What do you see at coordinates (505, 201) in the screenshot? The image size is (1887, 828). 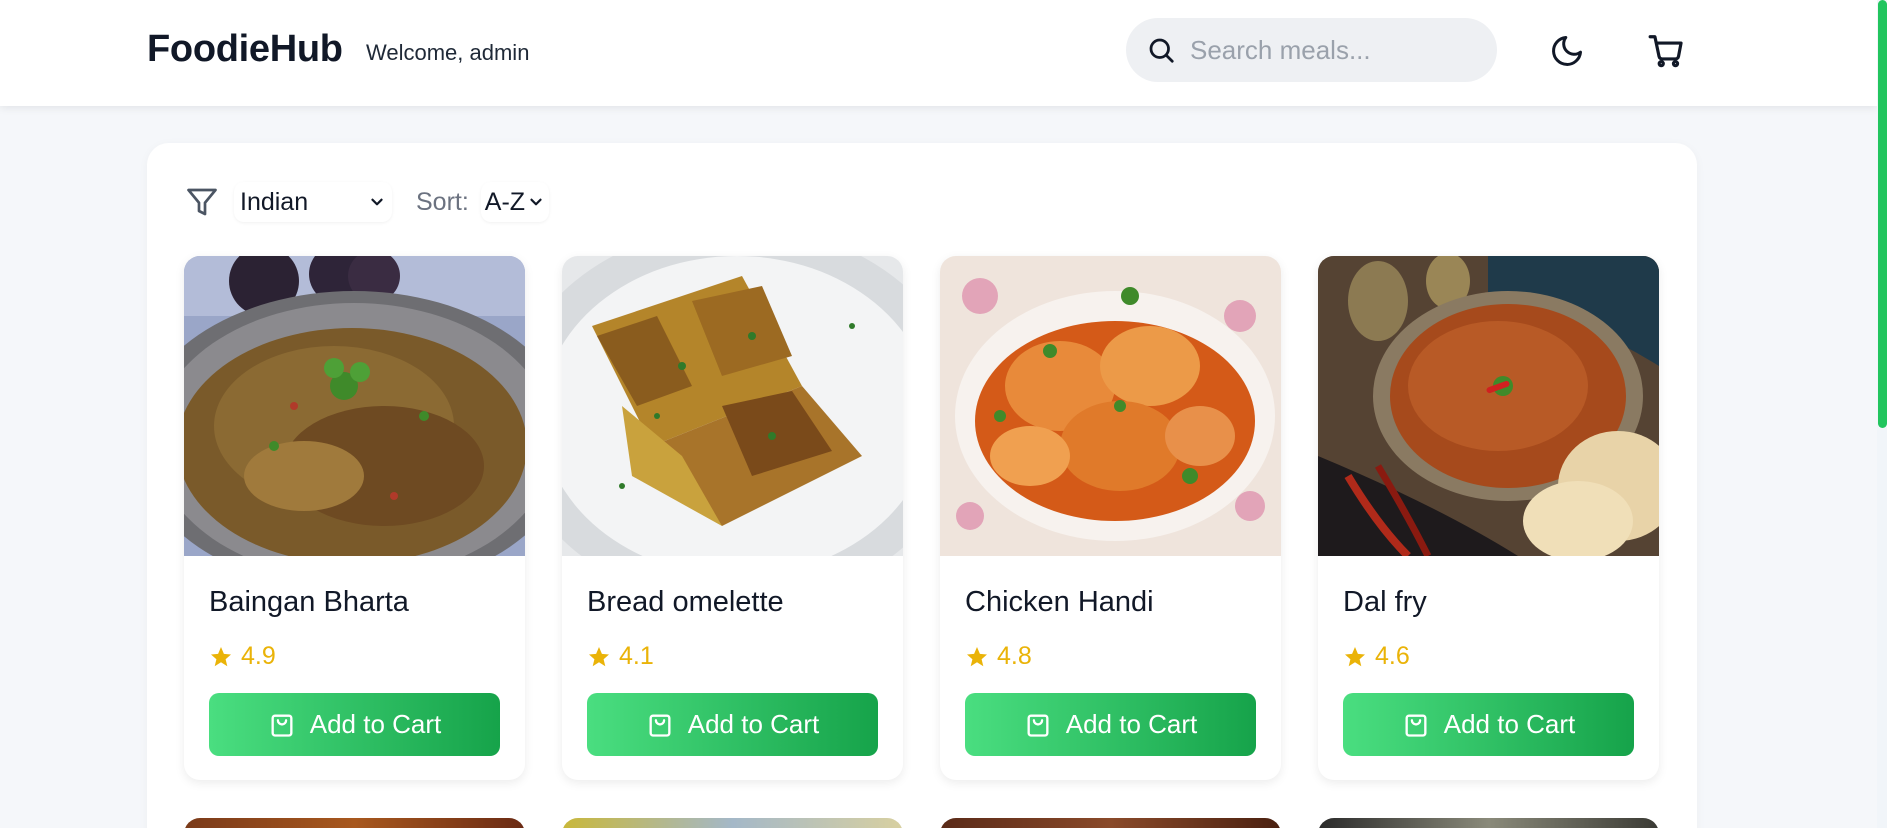 I see `sort-value: A-Z` at bounding box center [505, 201].